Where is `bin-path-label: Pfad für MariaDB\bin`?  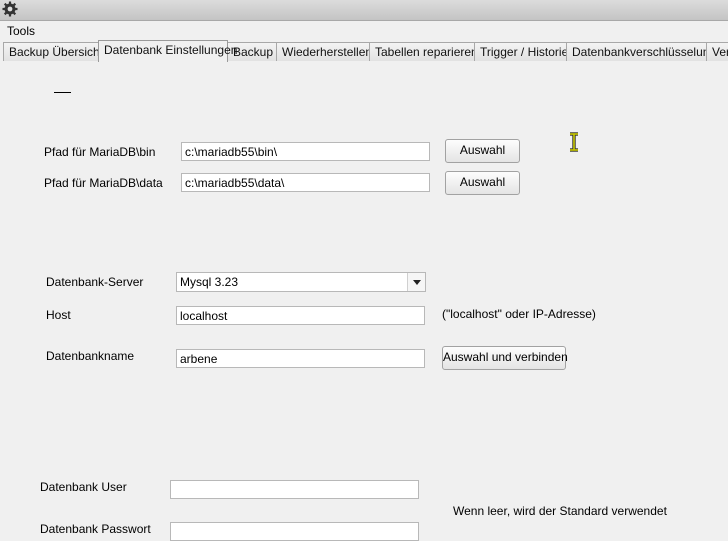
bin-path-label: Pfad für MariaDB\bin is located at coordinates (100, 152).